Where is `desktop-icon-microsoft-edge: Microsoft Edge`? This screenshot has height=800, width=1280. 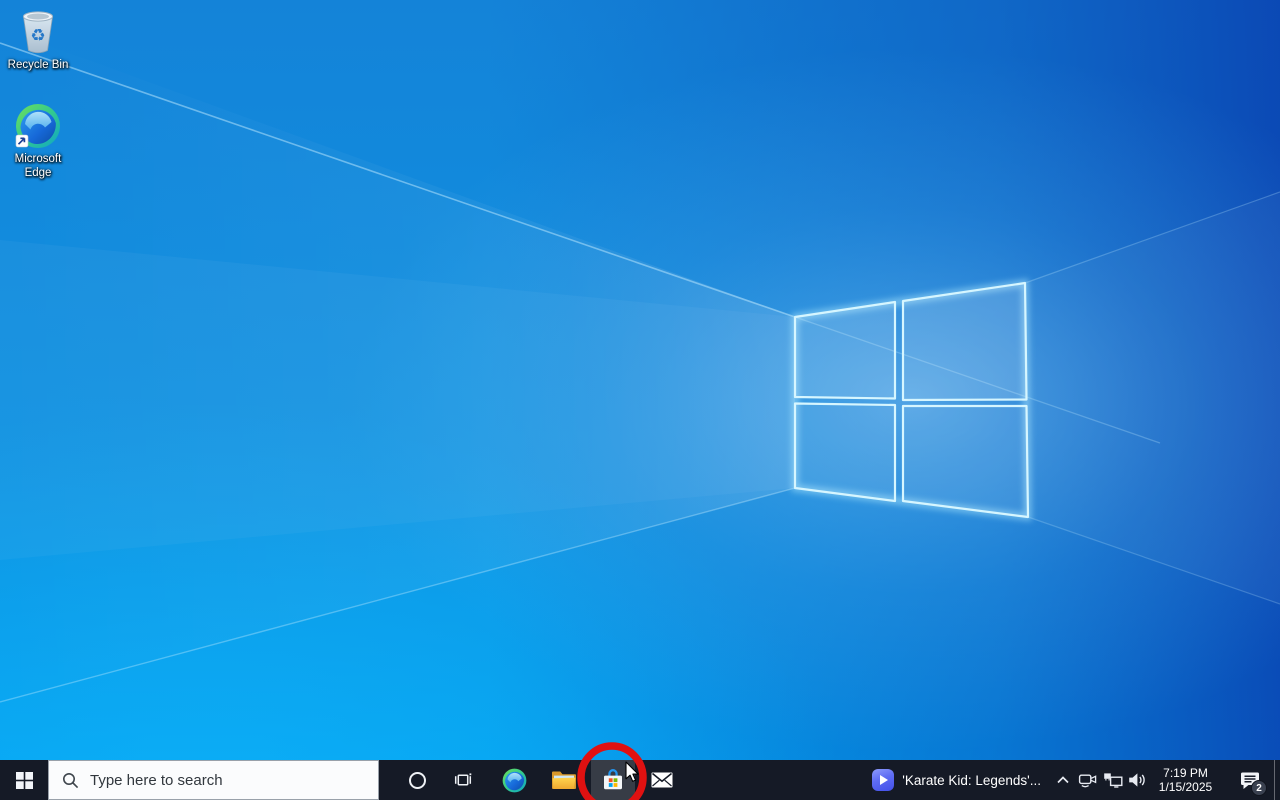
desktop-icon-microsoft-edge: Microsoft Edge is located at coordinates (38, 141).